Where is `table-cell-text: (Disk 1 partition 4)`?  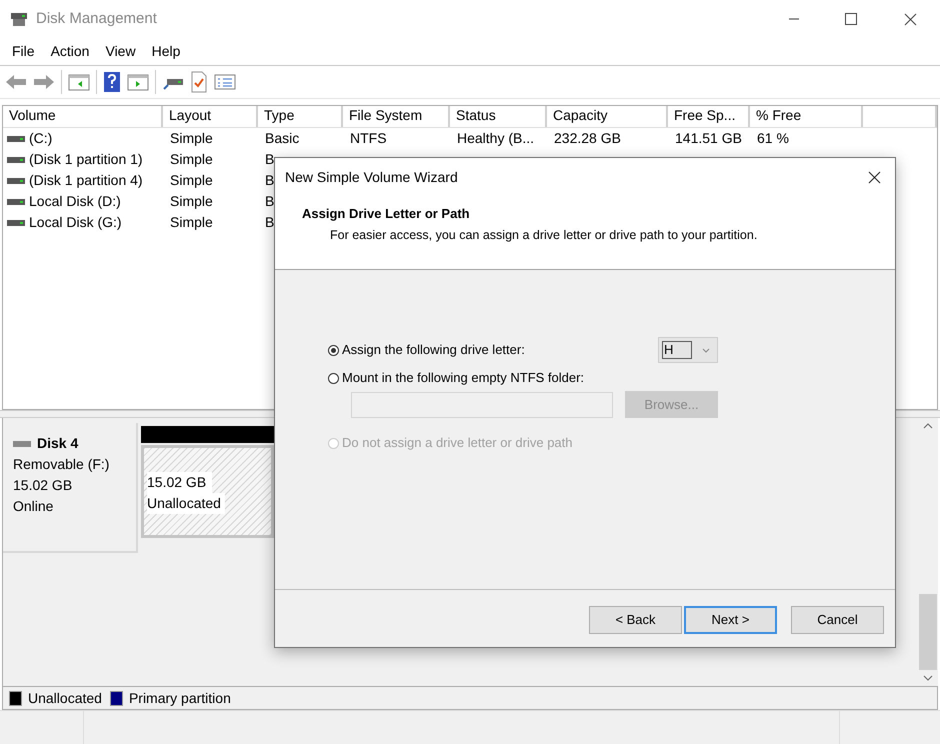 table-cell-text: (Disk 1 partition 4) is located at coordinates (86, 180).